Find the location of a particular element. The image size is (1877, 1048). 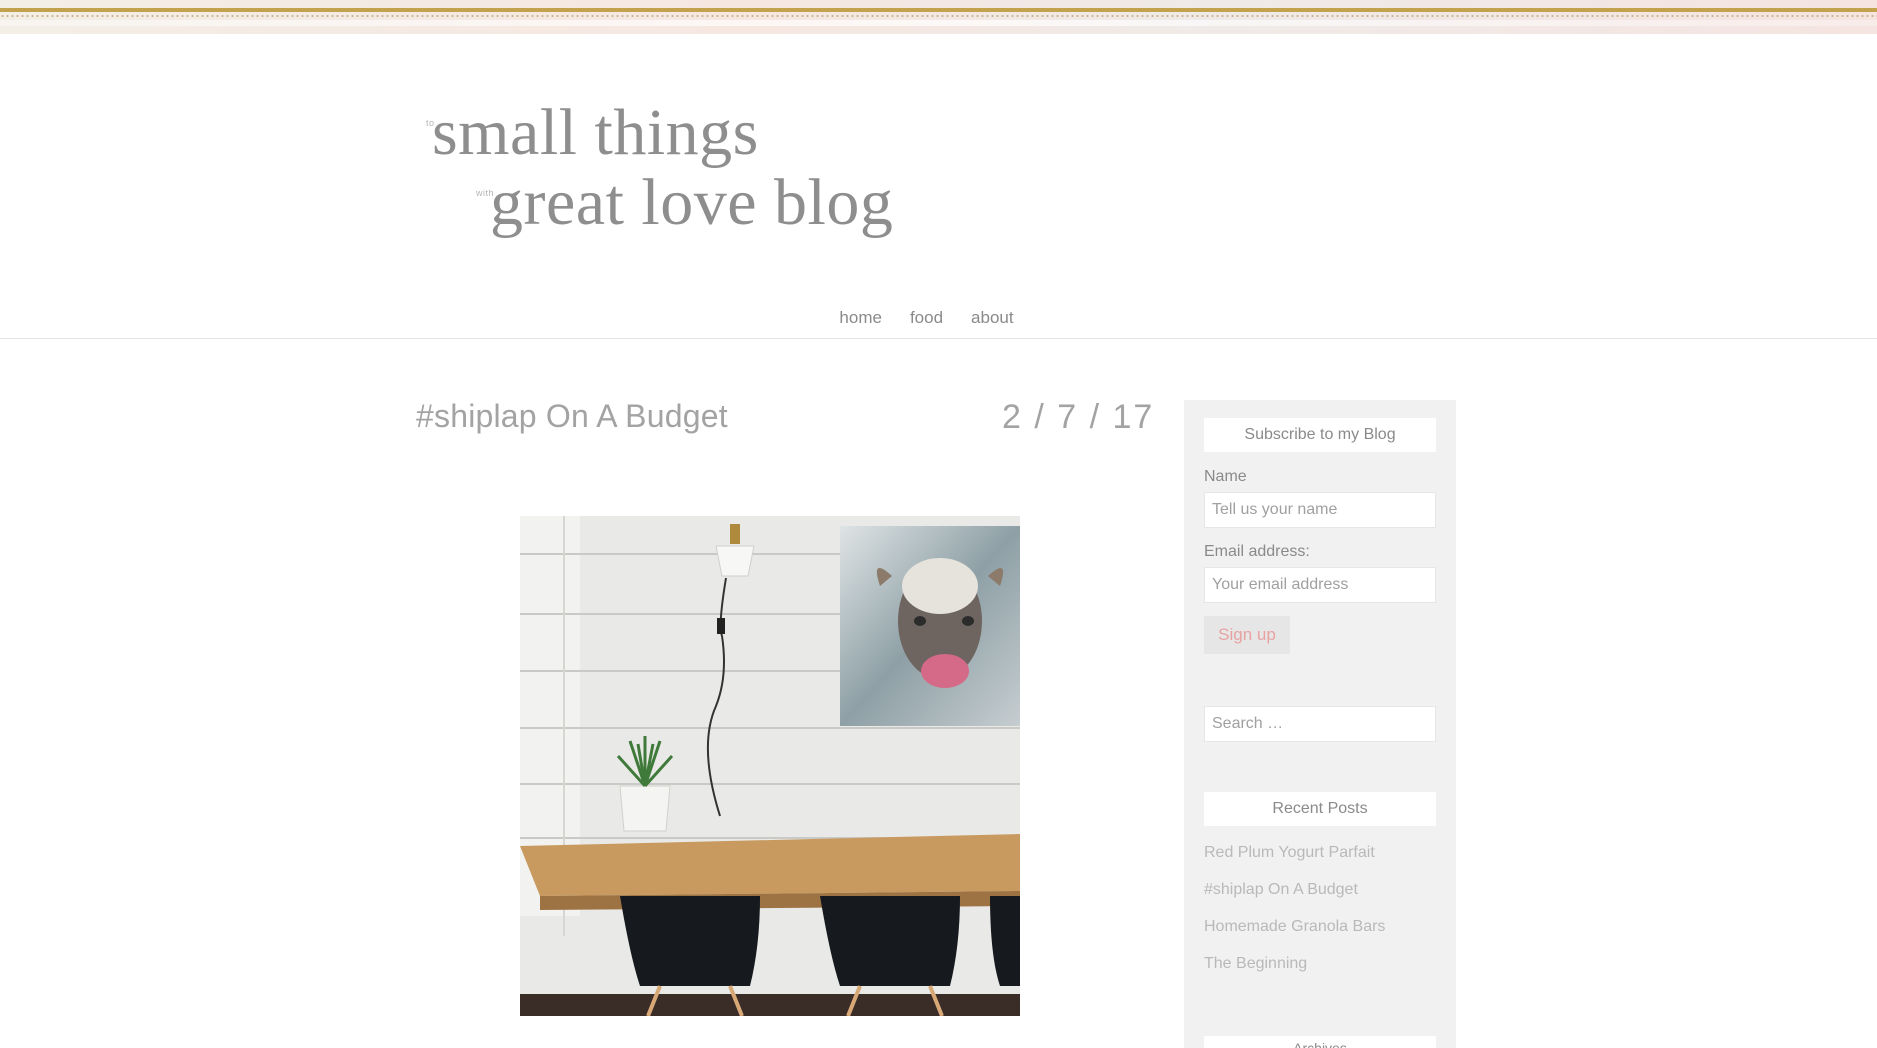

highlight-stripe is located at coordinates (938, 23).